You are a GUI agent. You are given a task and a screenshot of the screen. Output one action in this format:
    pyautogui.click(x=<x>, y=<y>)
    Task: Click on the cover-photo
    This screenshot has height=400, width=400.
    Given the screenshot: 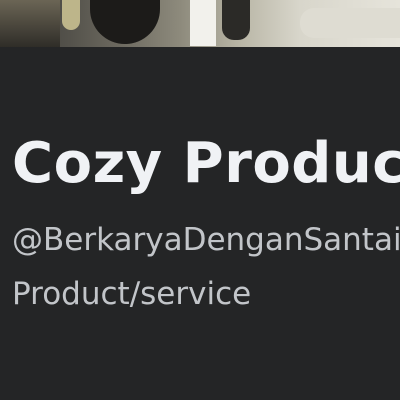 What is the action you would take?
    pyautogui.click(x=200, y=23)
    